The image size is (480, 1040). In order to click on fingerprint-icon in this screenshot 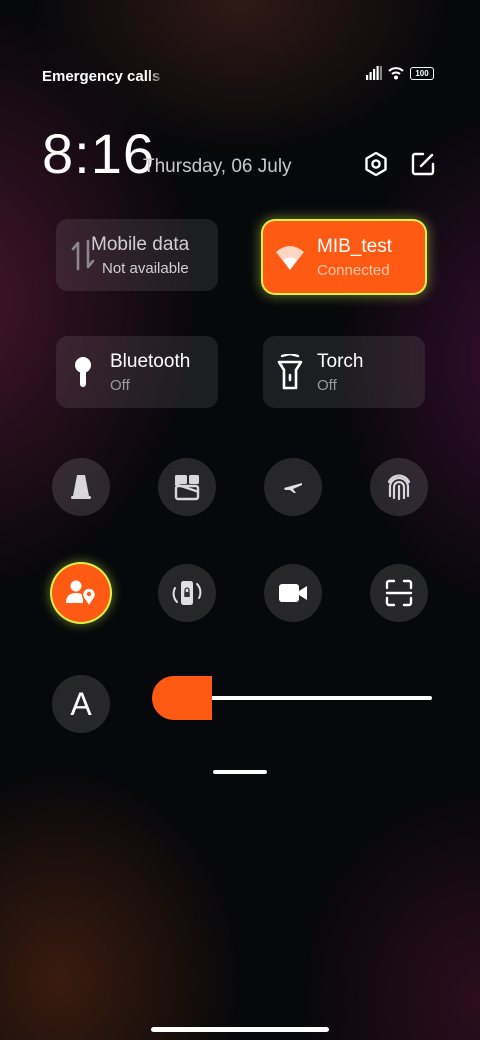, I will do `click(399, 487)`.